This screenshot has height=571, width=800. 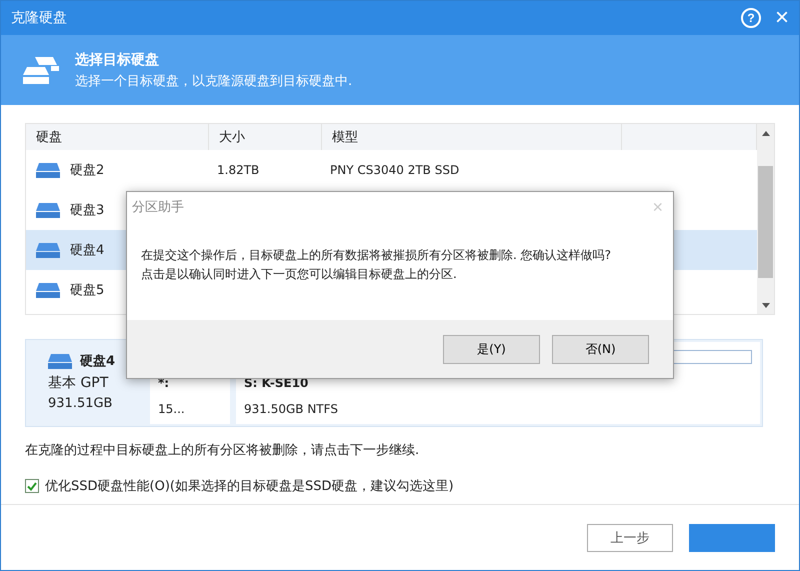 What do you see at coordinates (222, 450) in the screenshot?
I see `notice-text: 在克隆的过程中目标硬盘上的所有分区将被删除，请点击下一步继续.` at bounding box center [222, 450].